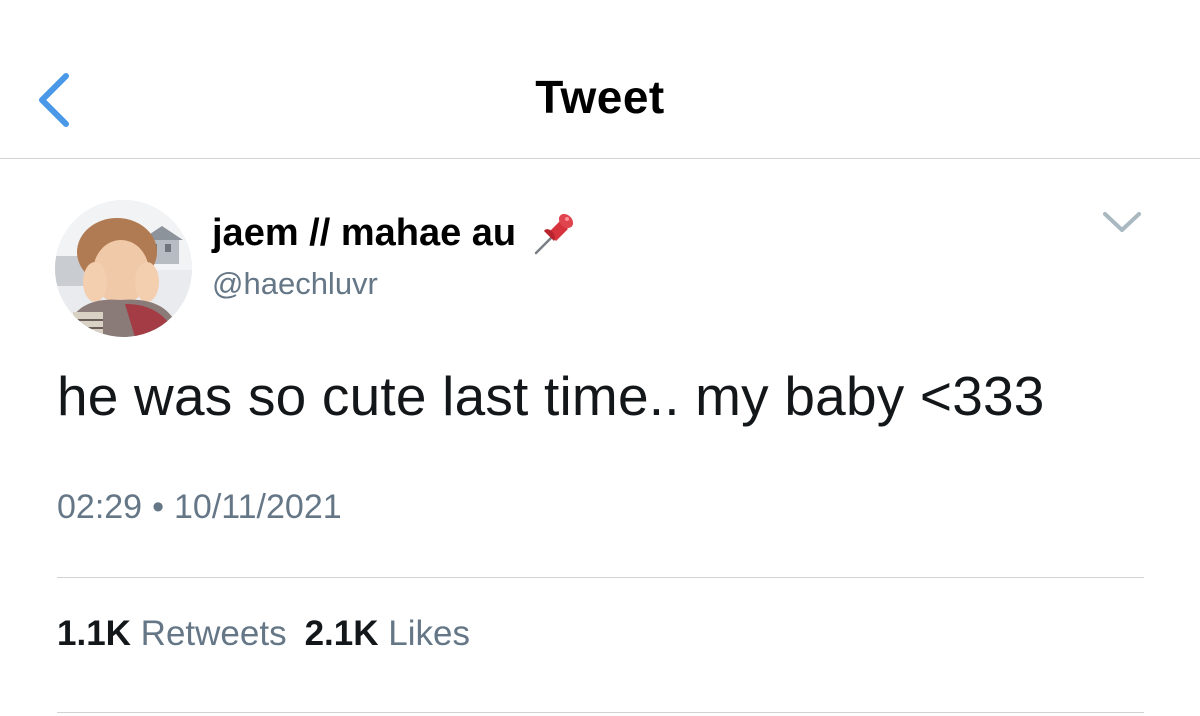 The width and height of the screenshot is (1200, 716). What do you see at coordinates (341, 633) in the screenshot?
I see `likes-count: 2.1K` at bounding box center [341, 633].